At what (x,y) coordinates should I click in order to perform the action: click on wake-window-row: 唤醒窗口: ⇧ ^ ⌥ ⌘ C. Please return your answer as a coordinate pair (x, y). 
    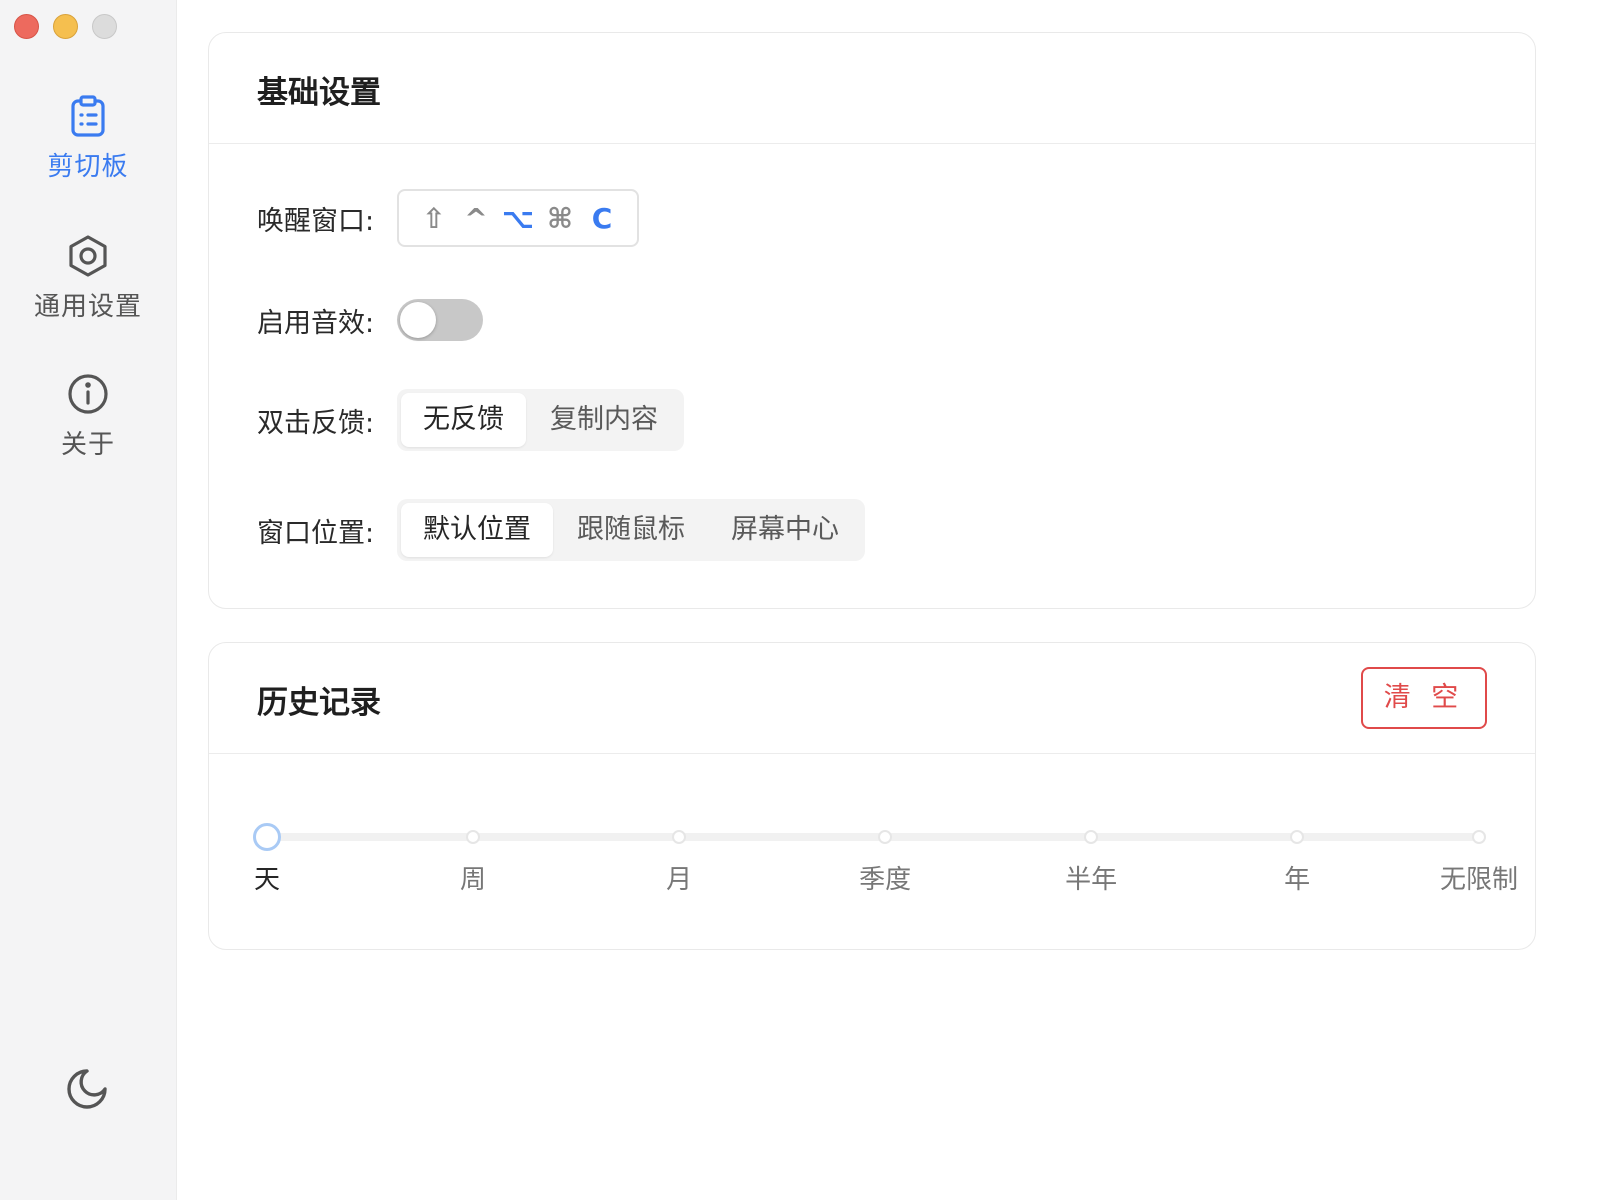
    Looking at the image, I should click on (448, 218).